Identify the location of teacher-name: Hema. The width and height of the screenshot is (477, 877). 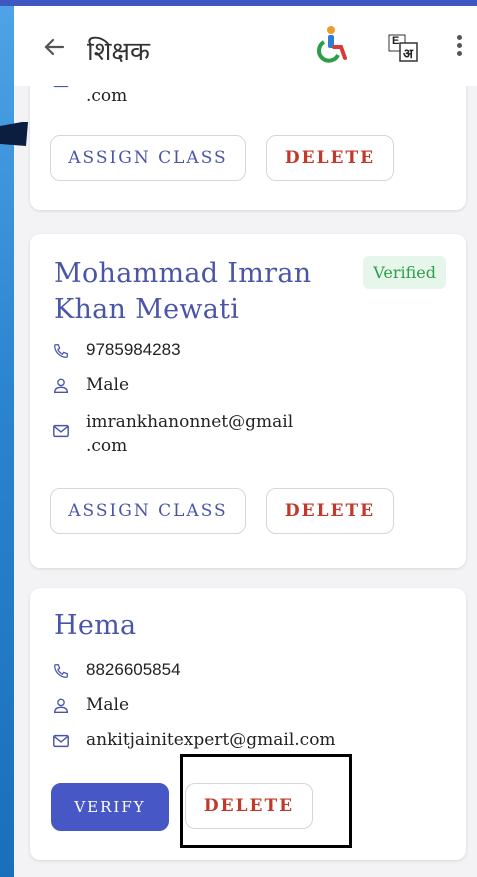
(95, 625).